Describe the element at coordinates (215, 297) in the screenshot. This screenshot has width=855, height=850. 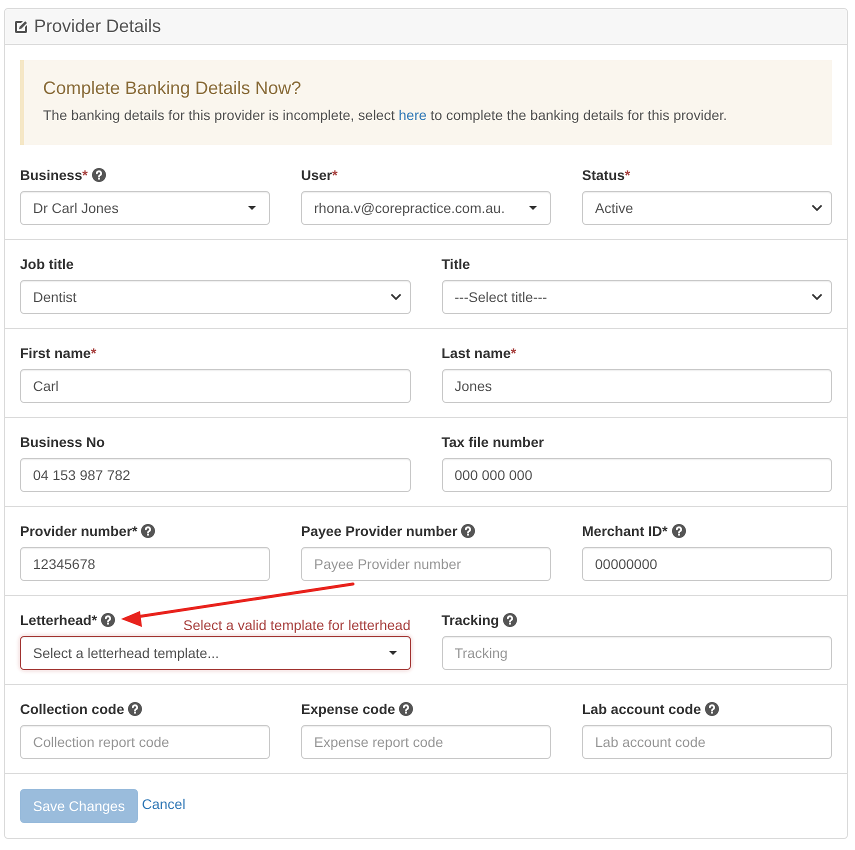
I see `select-field: Dentist` at that location.